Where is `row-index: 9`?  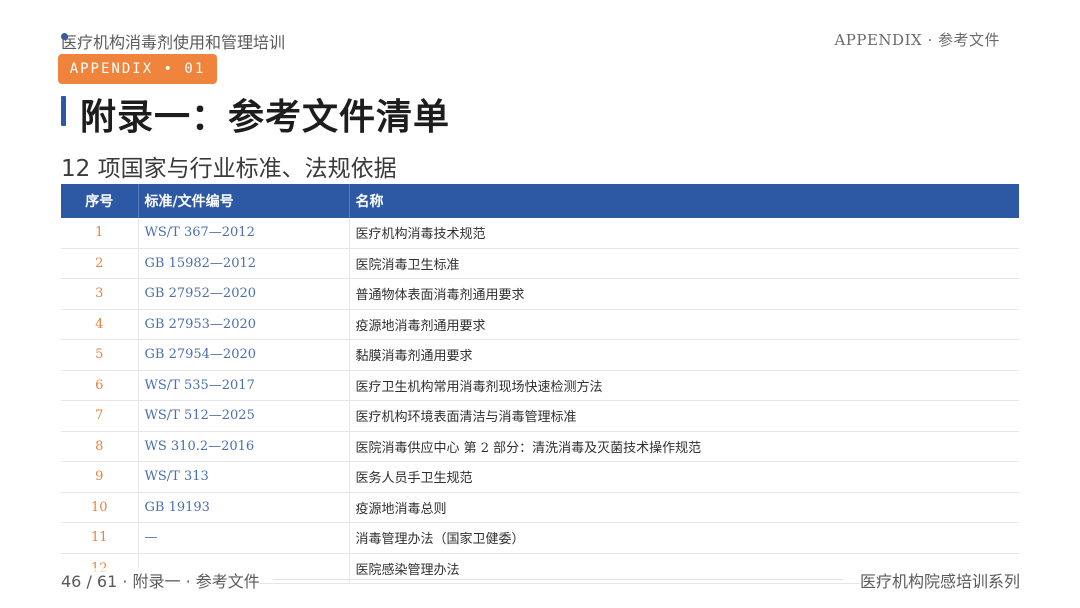
row-index: 9 is located at coordinates (100, 477).